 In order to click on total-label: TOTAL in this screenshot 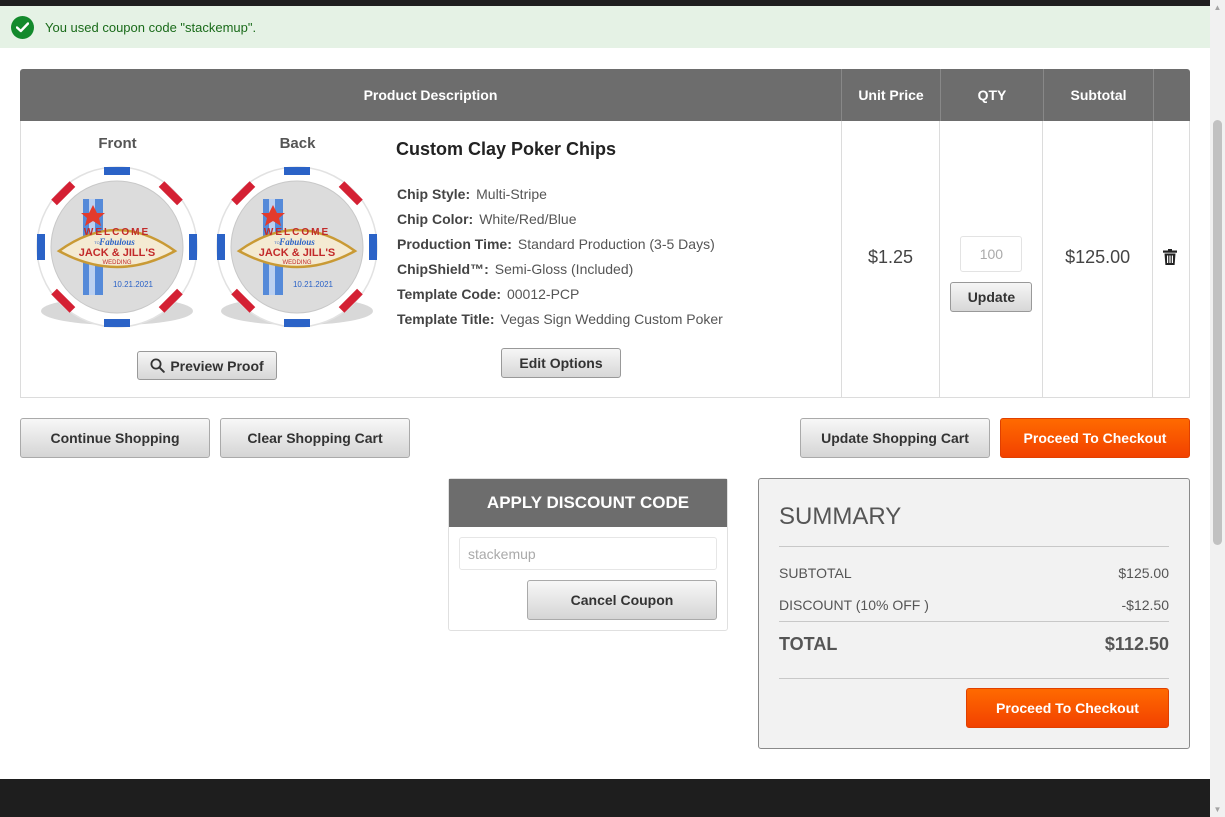, I will do `click(808, 644)`.